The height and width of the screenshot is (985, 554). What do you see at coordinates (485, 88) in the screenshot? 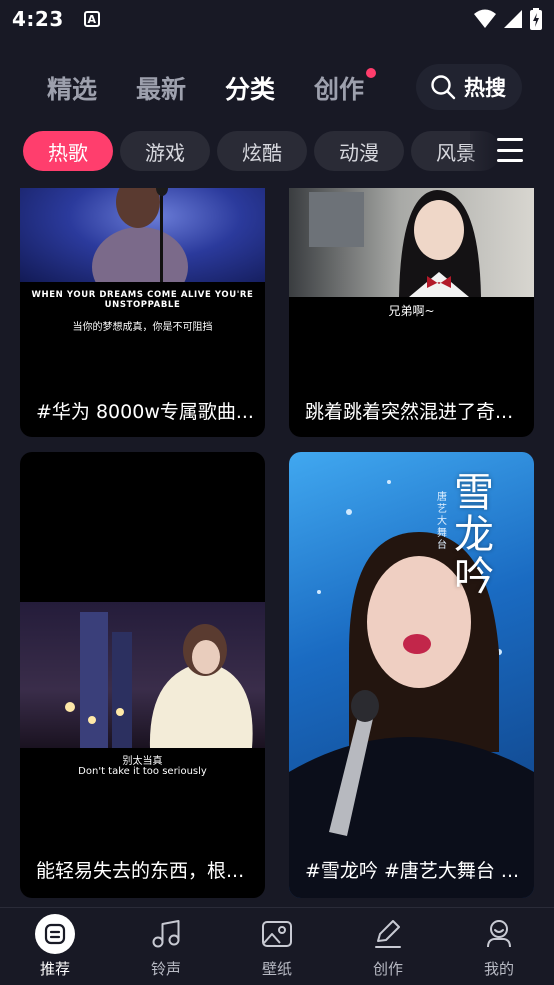
I see `hot-search-label: 热搜` at bounding box center [485, 88].